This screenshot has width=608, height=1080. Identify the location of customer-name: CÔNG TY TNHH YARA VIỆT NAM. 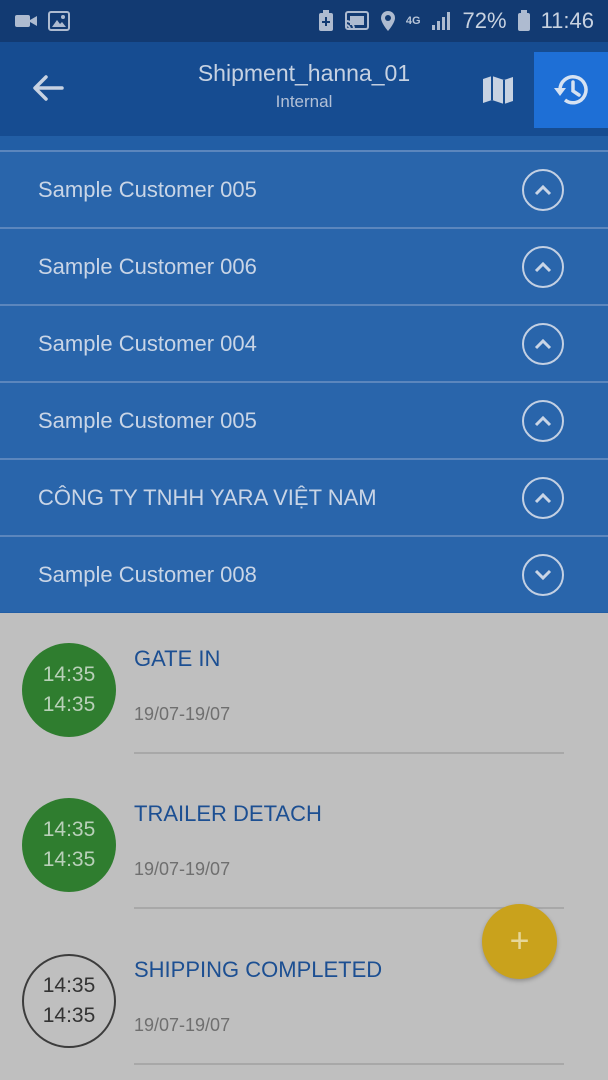
(207, 497).